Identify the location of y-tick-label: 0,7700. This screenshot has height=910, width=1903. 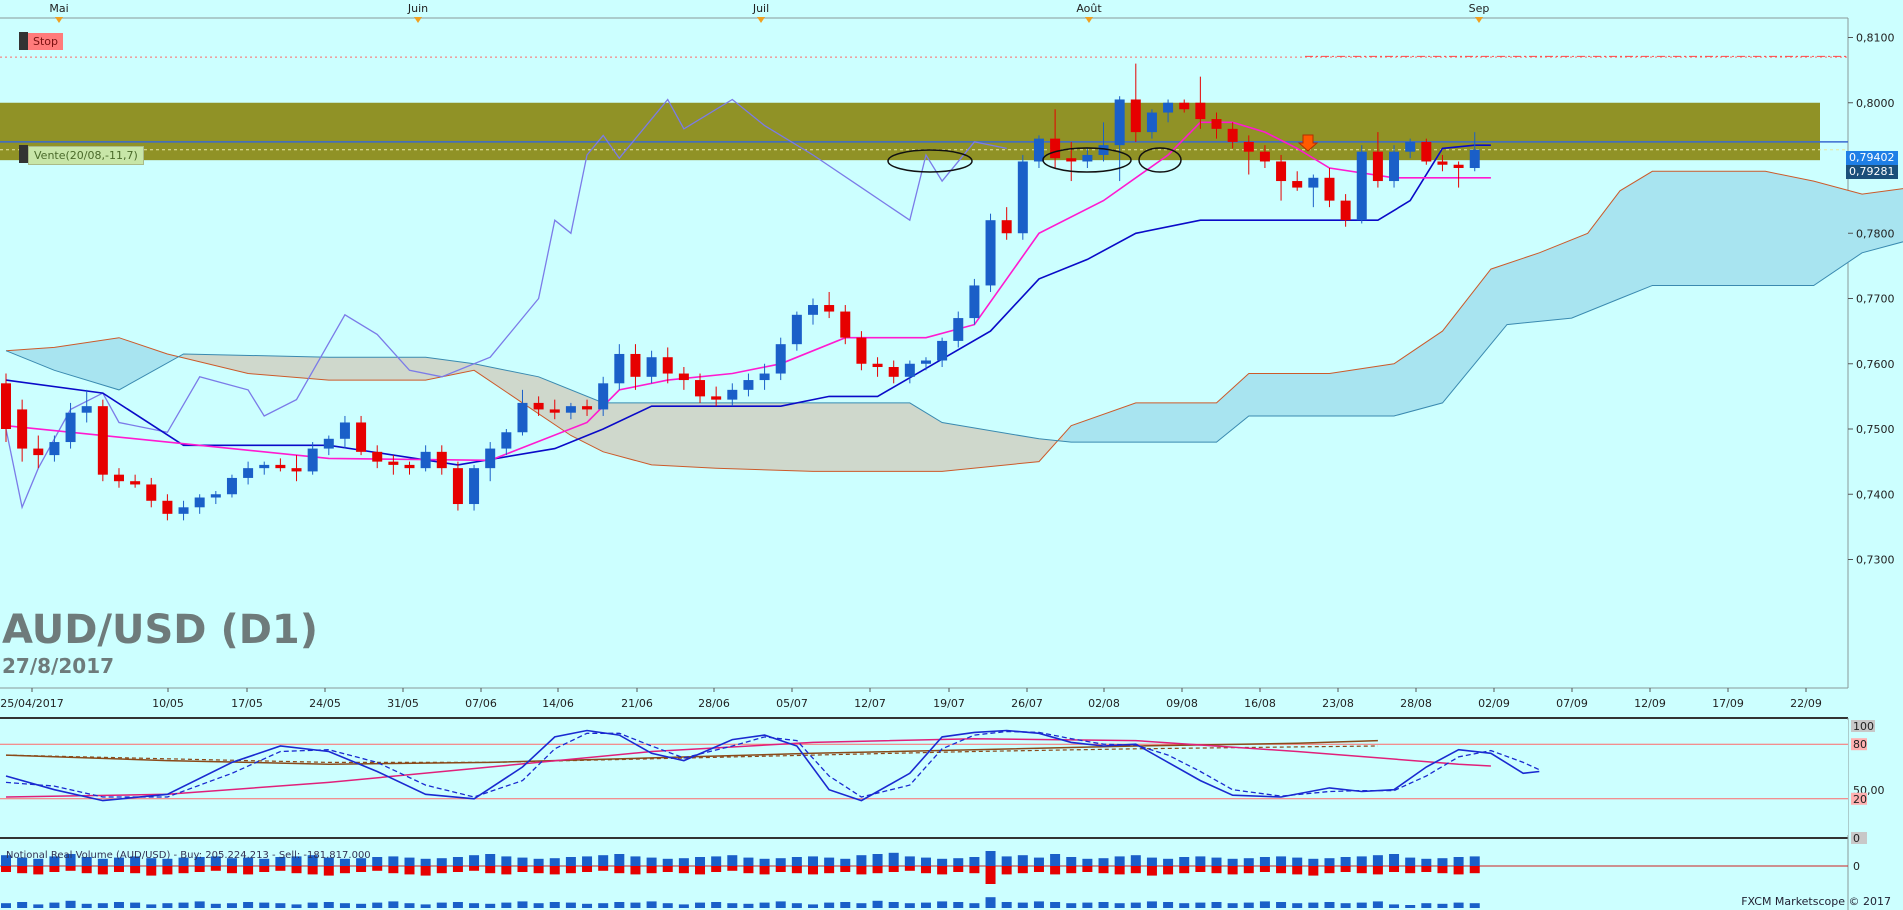
(1875, 299).